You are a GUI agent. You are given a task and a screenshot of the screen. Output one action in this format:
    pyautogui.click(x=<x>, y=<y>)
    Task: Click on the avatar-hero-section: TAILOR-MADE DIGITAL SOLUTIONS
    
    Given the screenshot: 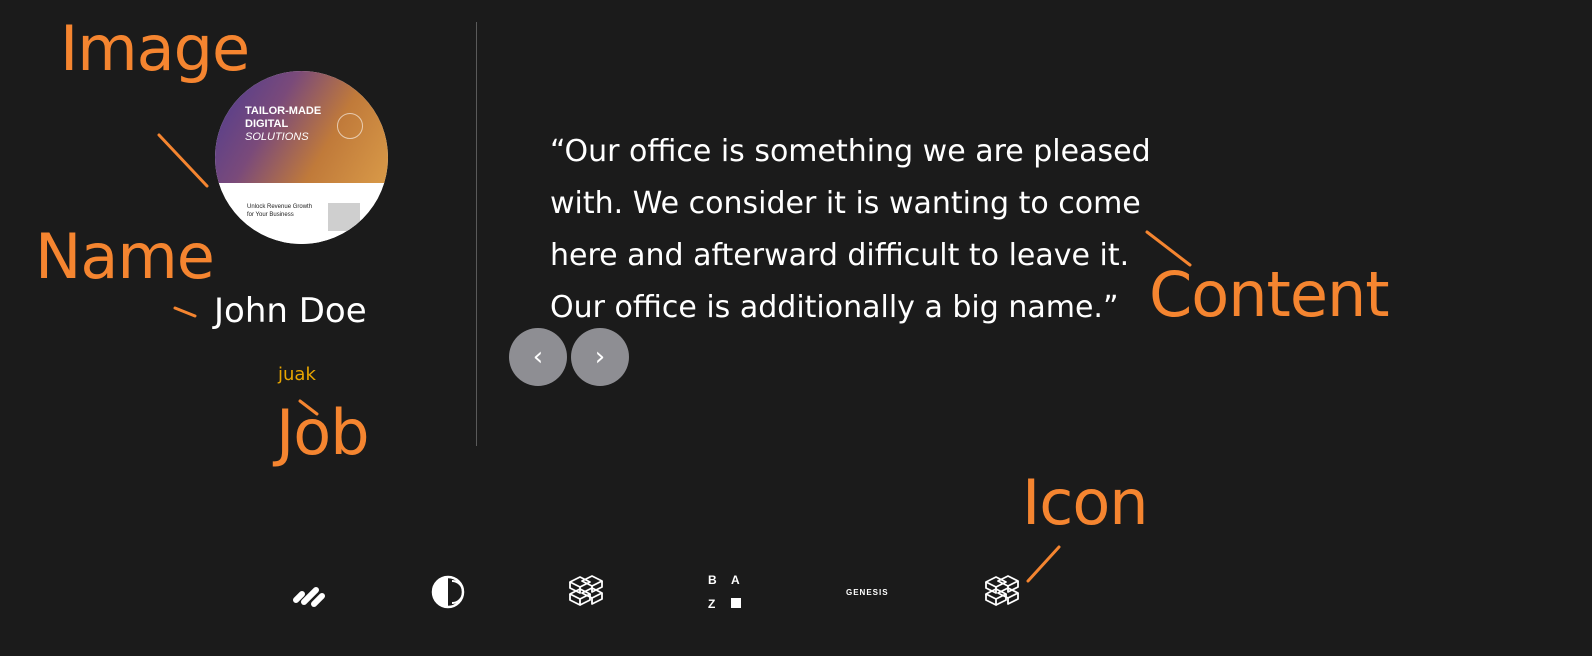 What is the action you would take?
    pyautogui.click(x=301, y=127)
    